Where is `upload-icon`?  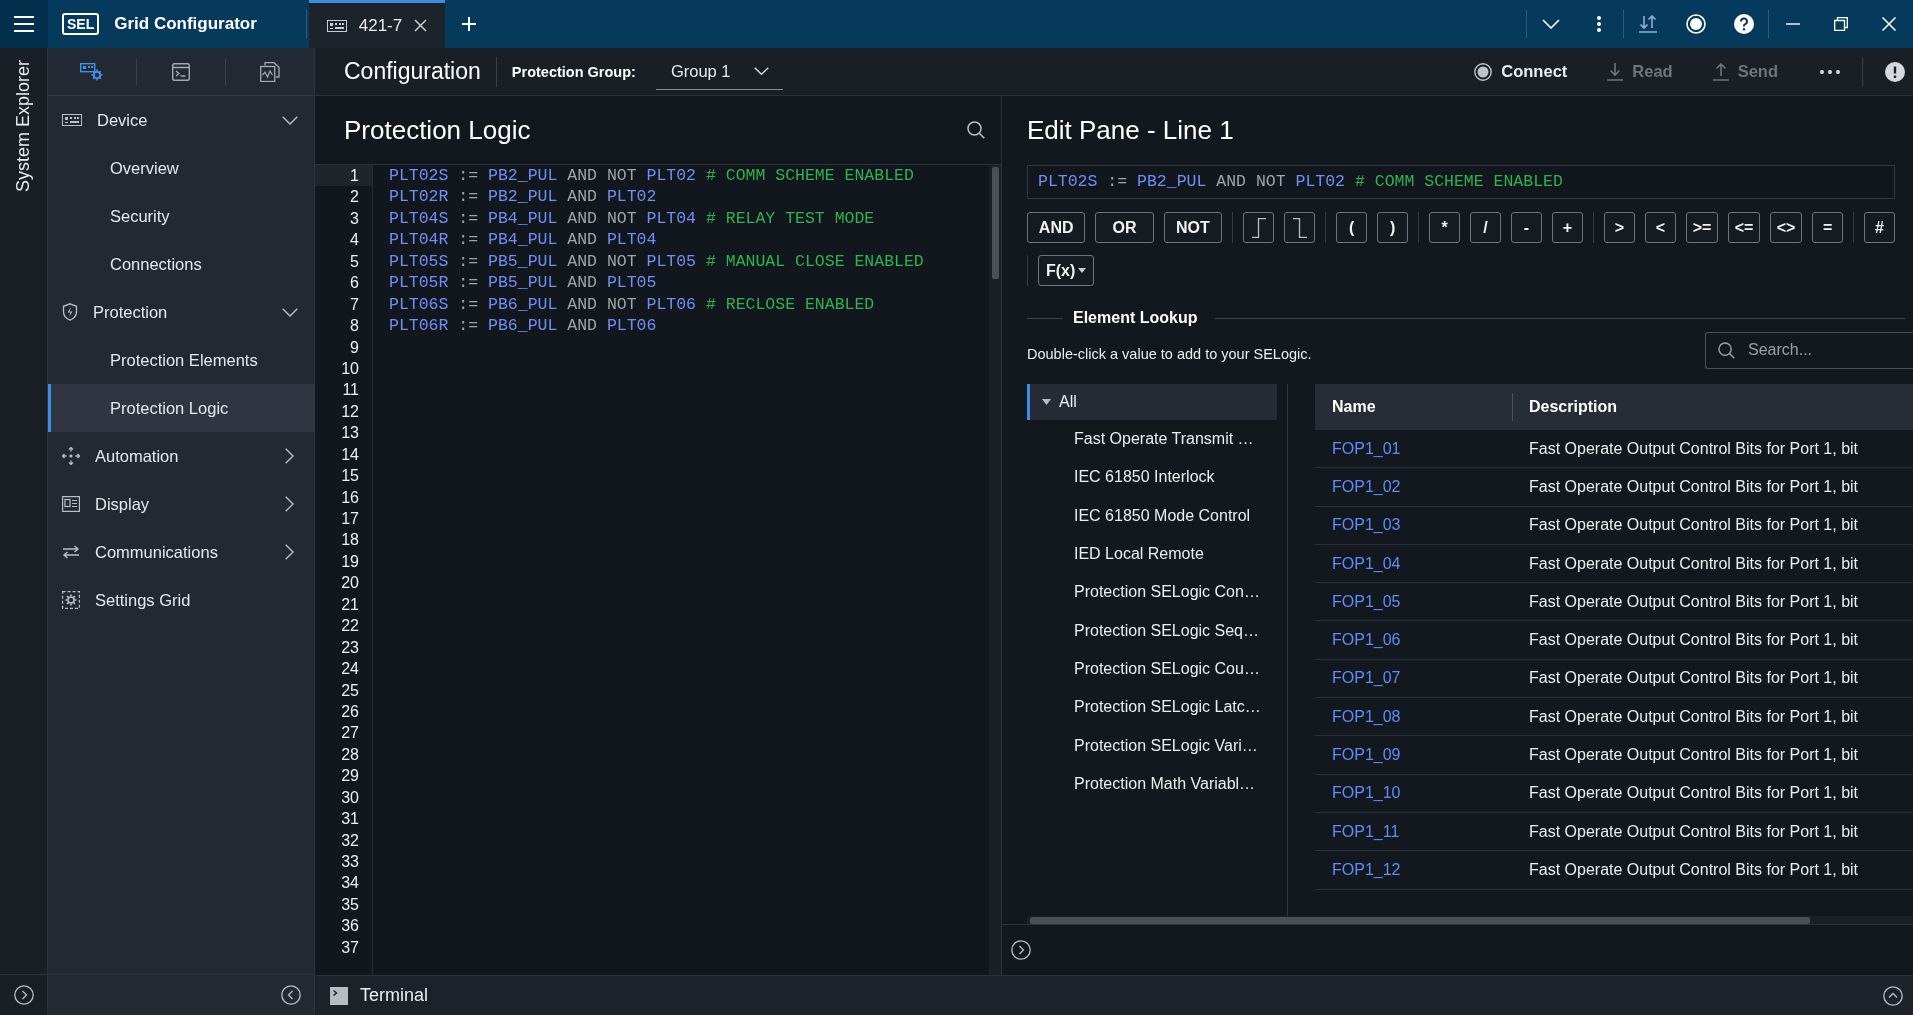
upload-icon is located at coordinates (1720, 71).